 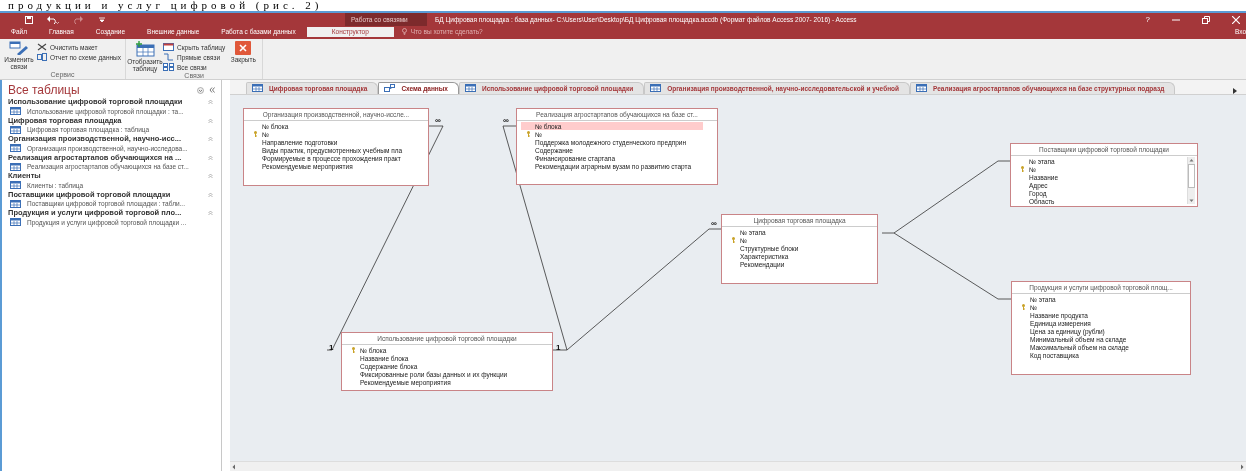 I want to click on pane-title: Все таблицы, so click(x=44, y=90).